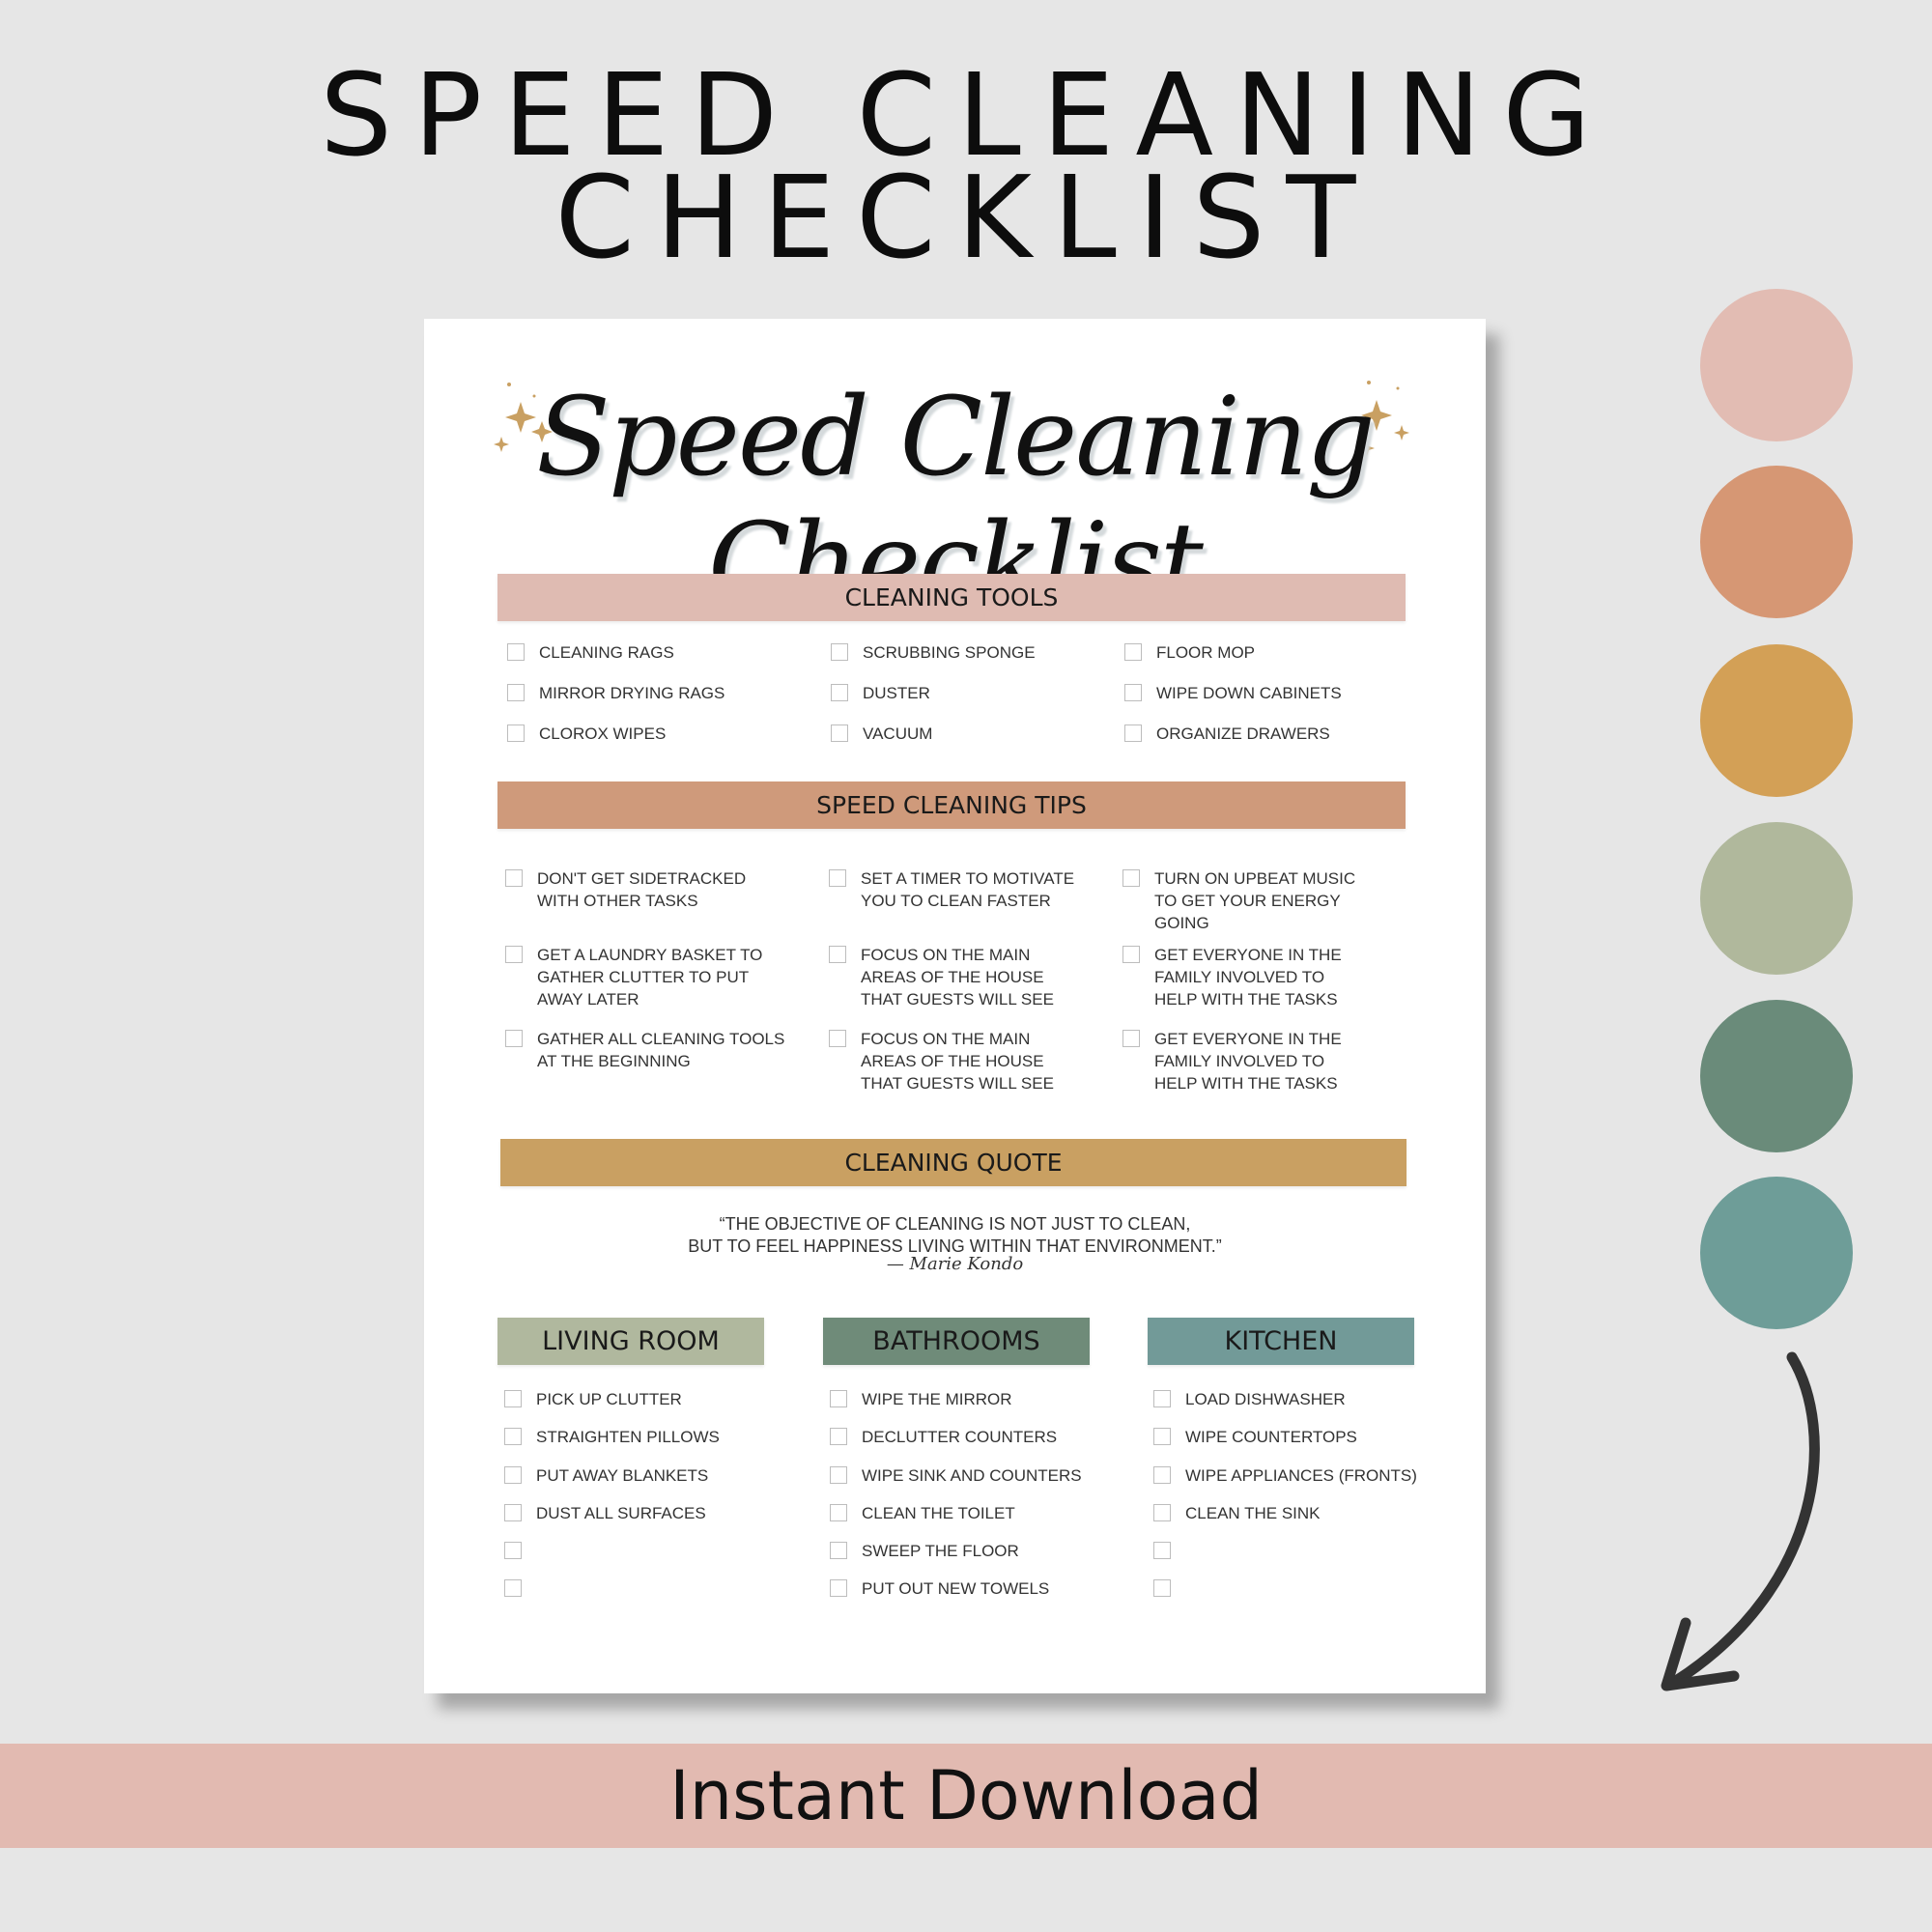 This screenshot has width=1932, height=1932. I want to click on room-task-item: STRAIGHTEN PILLOWS, so click(612, 1437).